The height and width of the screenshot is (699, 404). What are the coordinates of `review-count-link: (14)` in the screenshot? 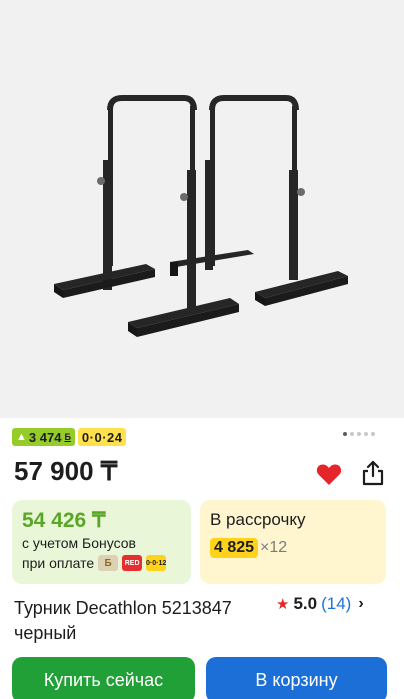 It's located at (336, 604).